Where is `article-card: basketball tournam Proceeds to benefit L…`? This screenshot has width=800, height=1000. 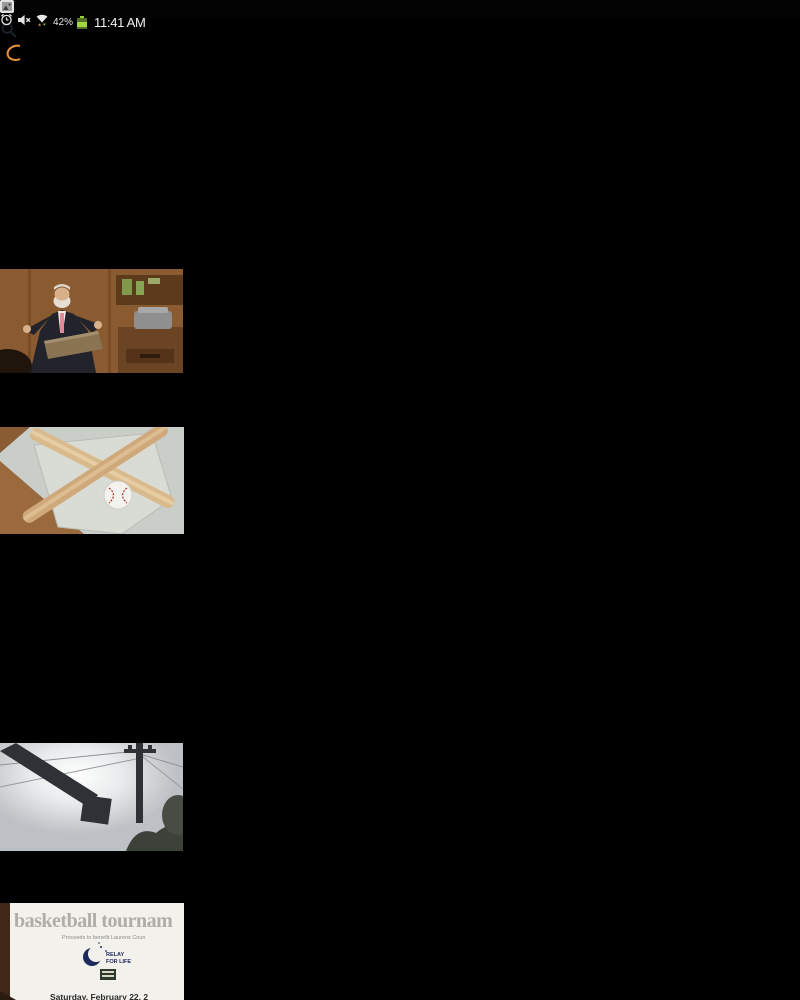
article-card: basketball tournam Proceeds to benefit L… is located at coordinates (92, 951).